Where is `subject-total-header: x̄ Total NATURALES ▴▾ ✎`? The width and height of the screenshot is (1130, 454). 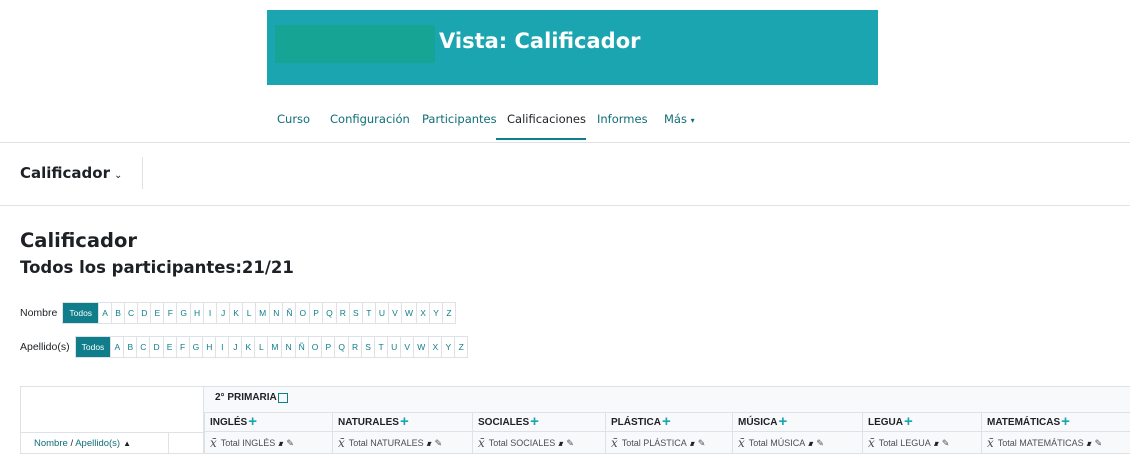 subject-total-header: x̄ Total NATURALES ▴▾ ✎ is located at coordinates (402, 443).